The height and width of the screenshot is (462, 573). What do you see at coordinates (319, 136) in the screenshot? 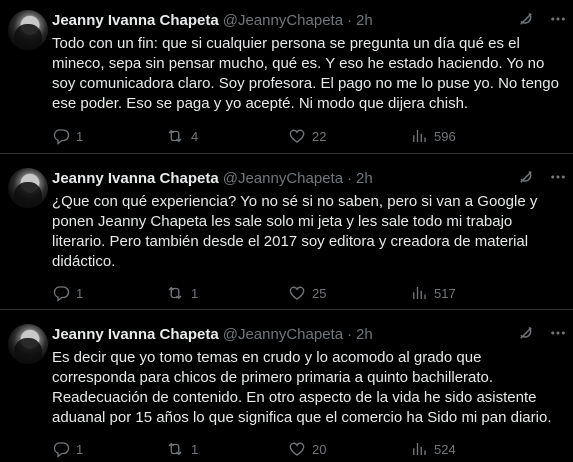
I see `like-count: 22` at bounding box center [319, 136].